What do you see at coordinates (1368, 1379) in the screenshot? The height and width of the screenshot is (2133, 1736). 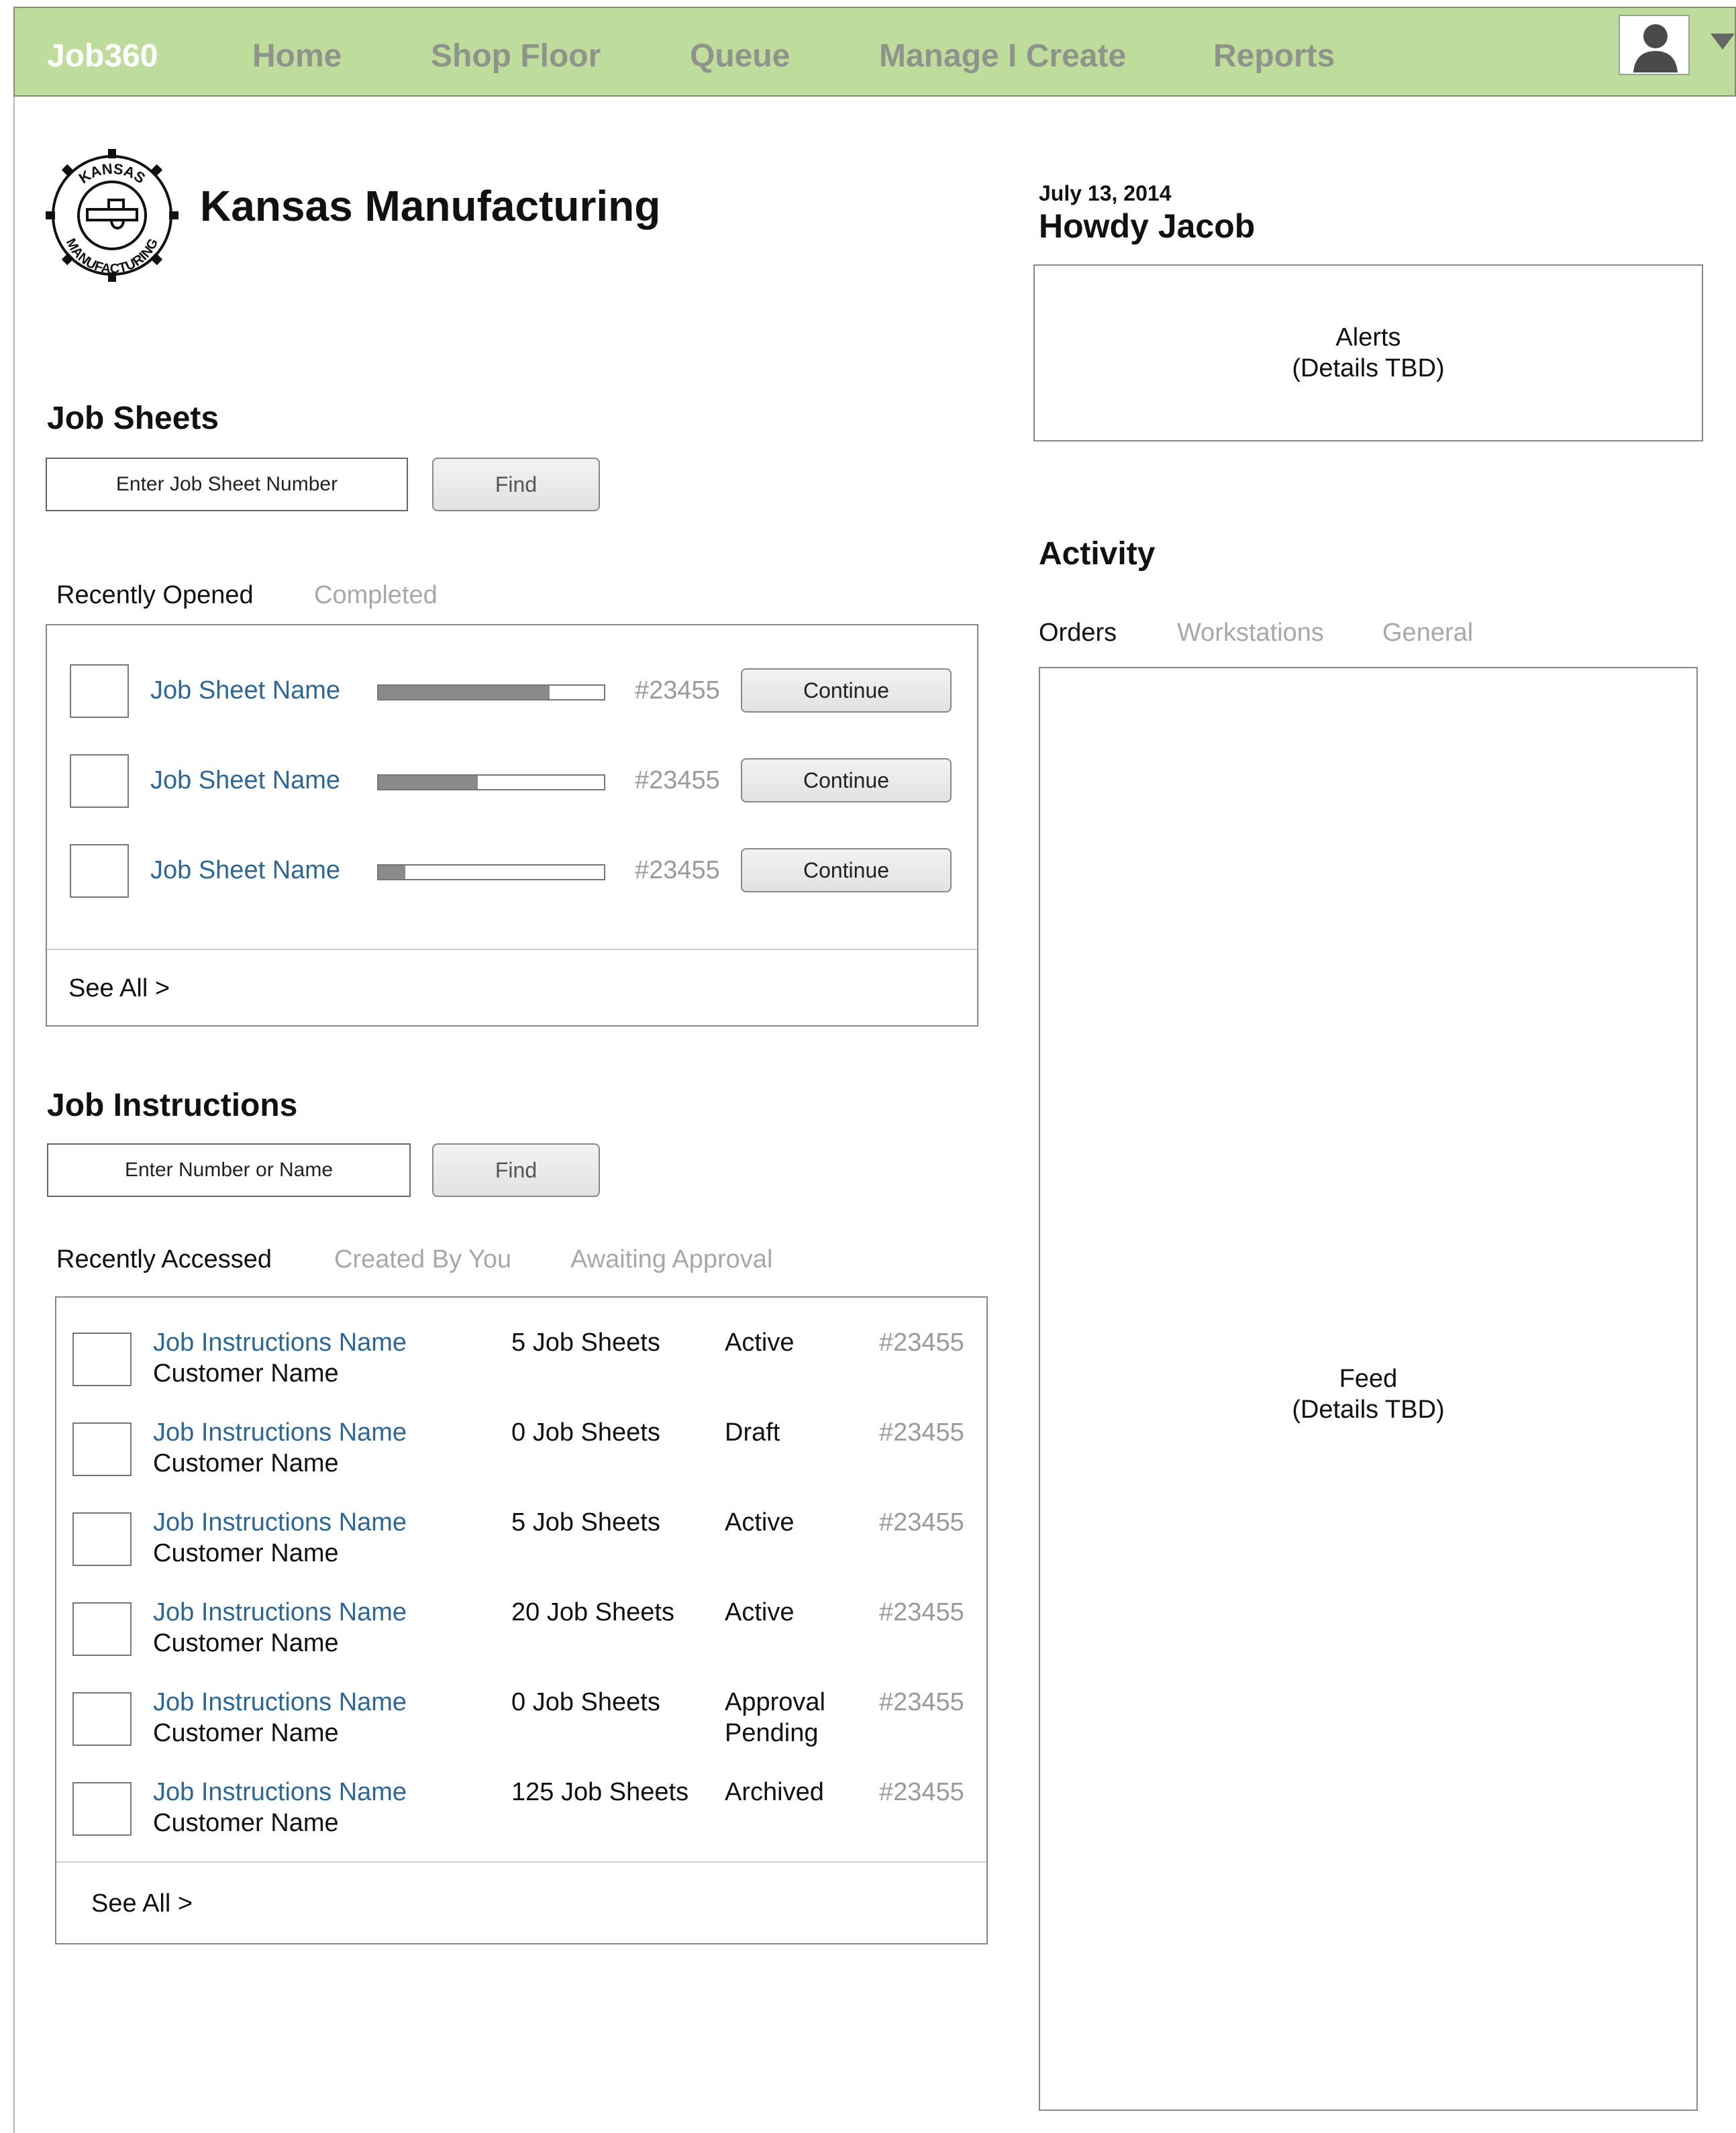 I see `feed-title: Feed` at bounding box center [1368, 1379].